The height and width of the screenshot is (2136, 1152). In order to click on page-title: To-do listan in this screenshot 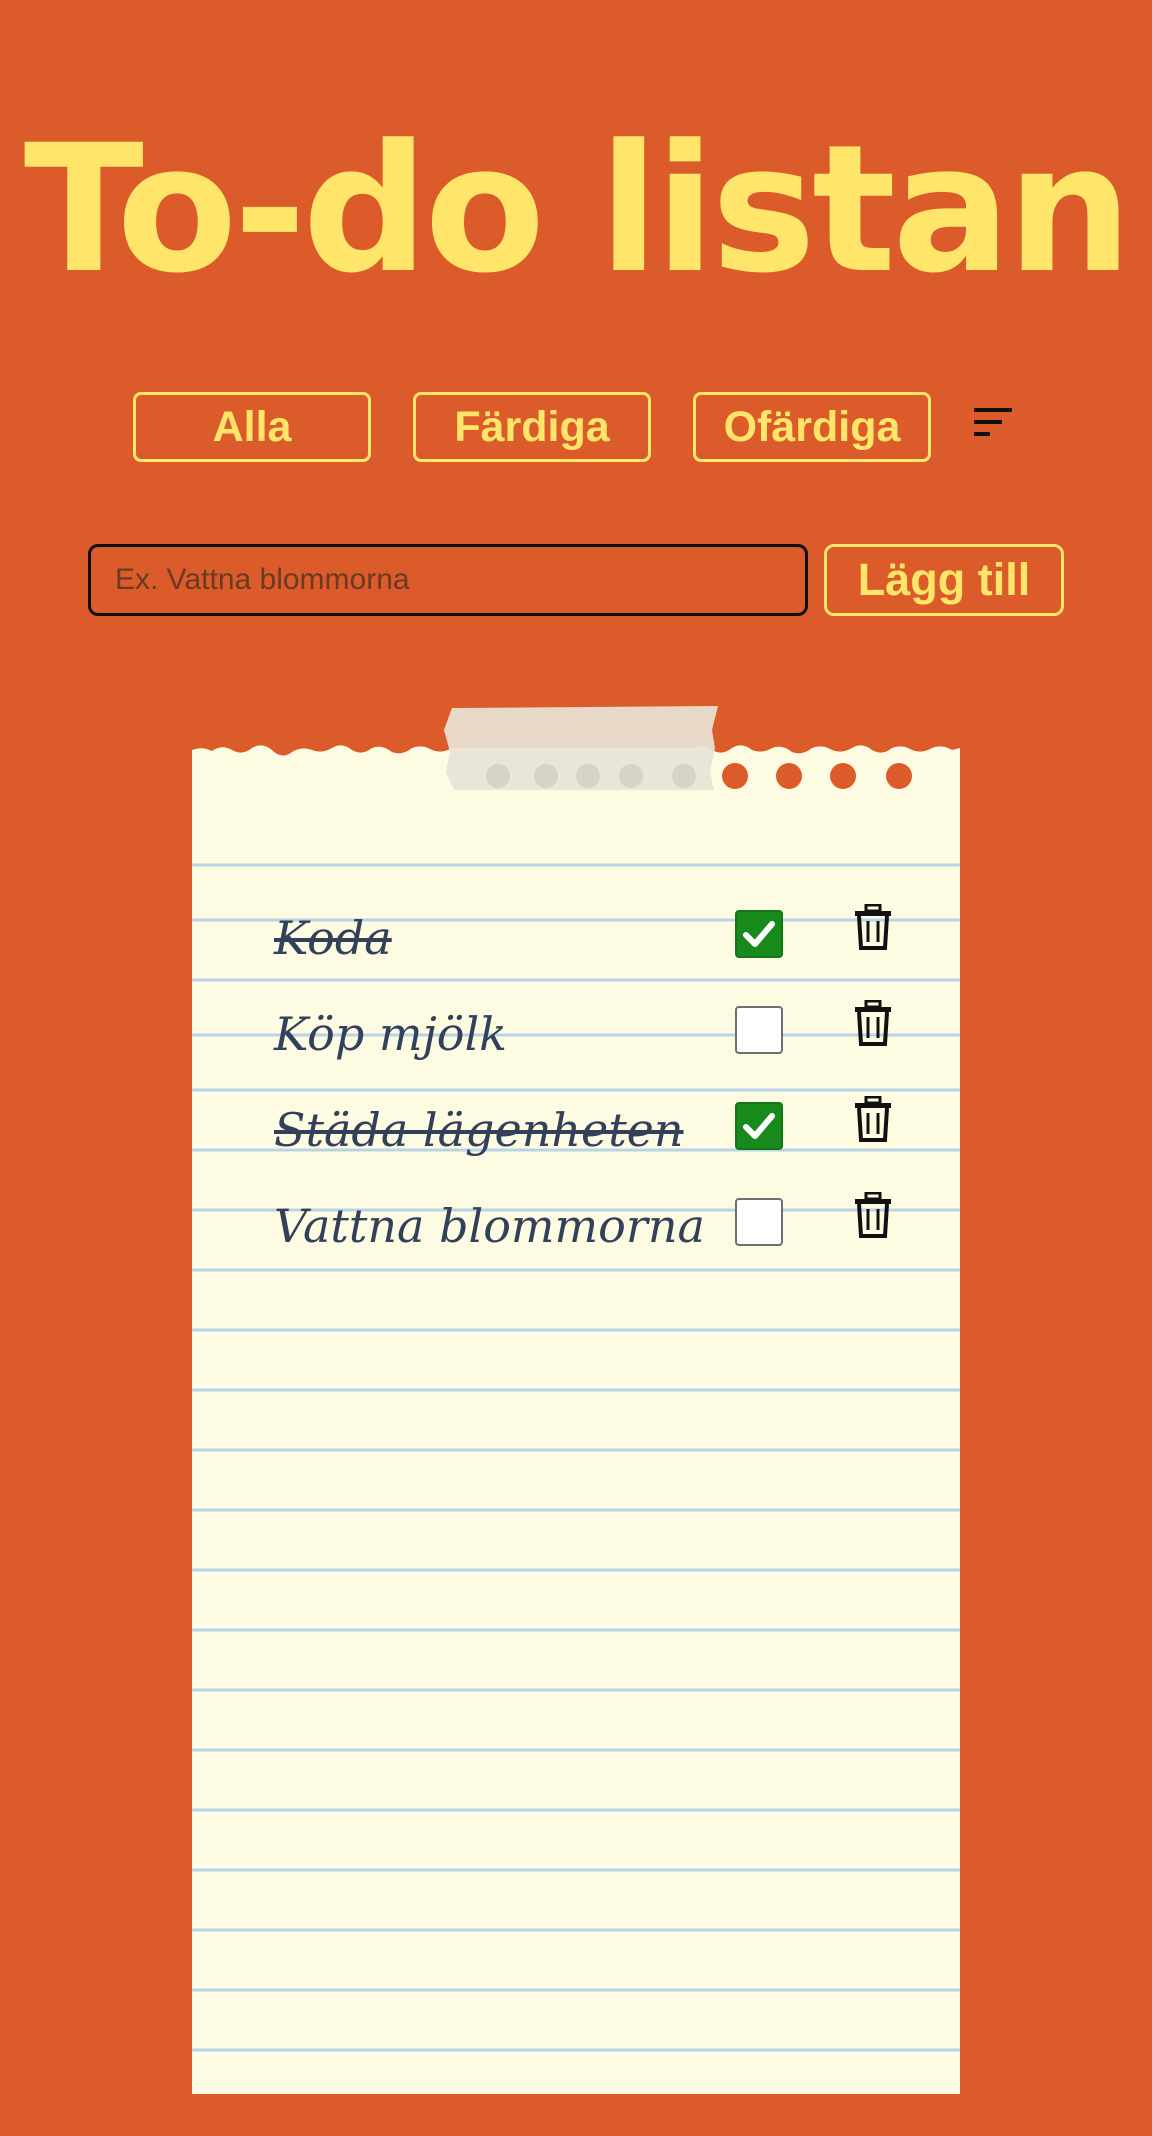, I will do `click(577, 209)`.